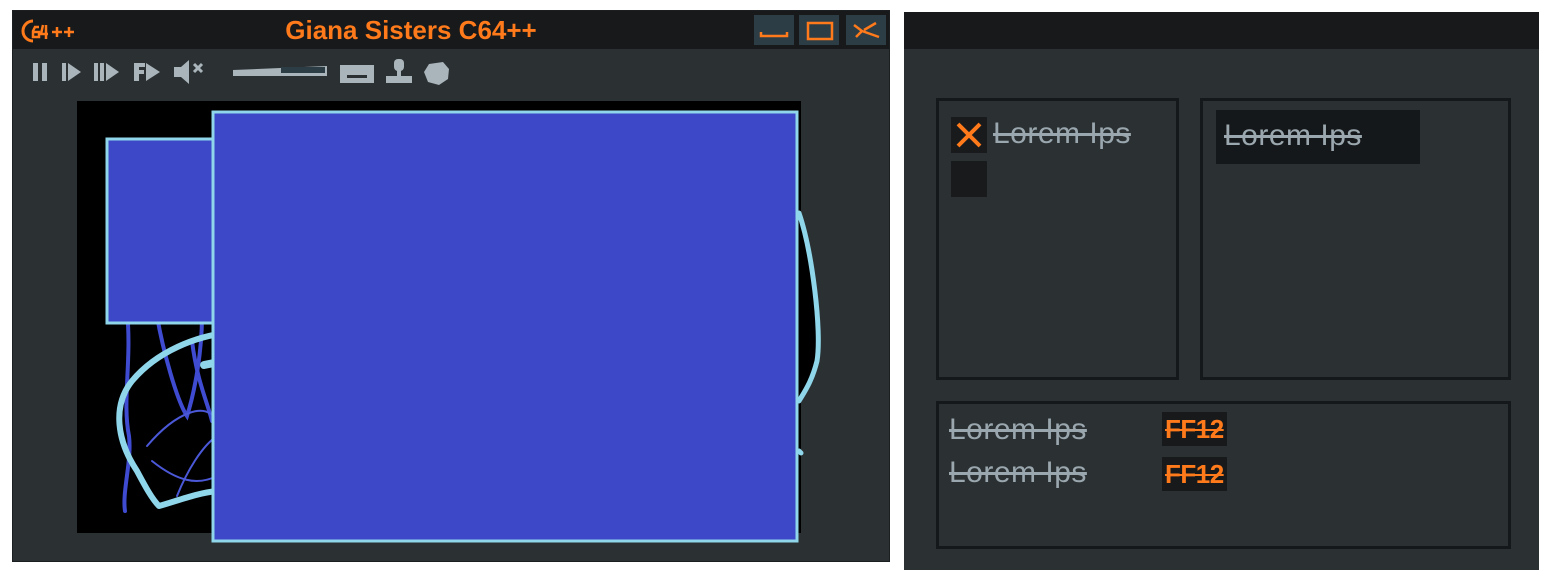  Describe the element at coordinates (1355, 239) in the screenshot. I see `dropdown-group: Lorem Ips` at that location.